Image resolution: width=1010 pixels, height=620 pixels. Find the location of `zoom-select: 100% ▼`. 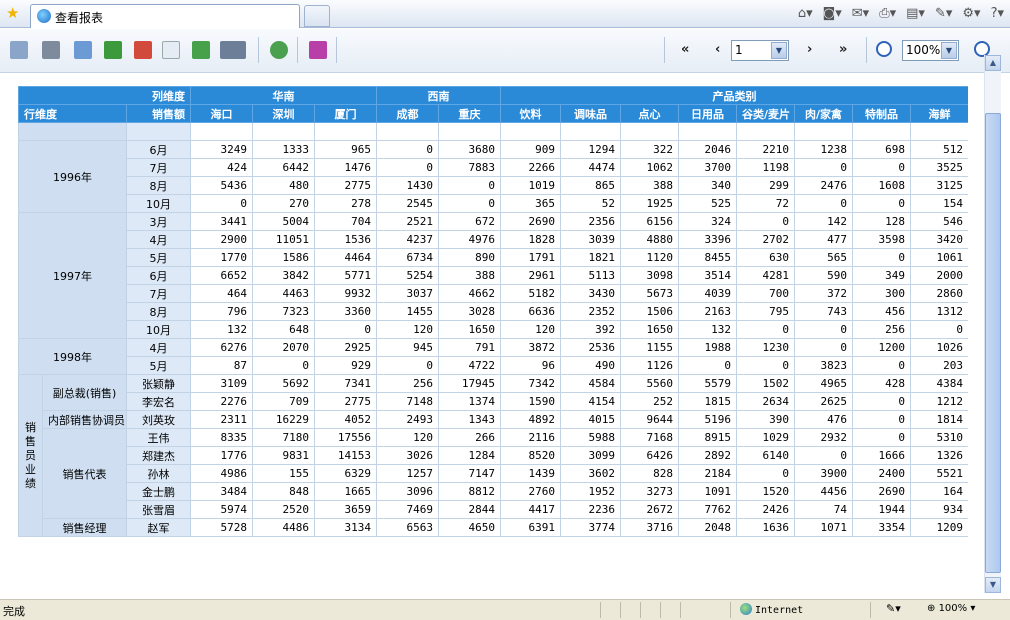

zoom-select: 100% ▼ is located at coordinates (930, 50).